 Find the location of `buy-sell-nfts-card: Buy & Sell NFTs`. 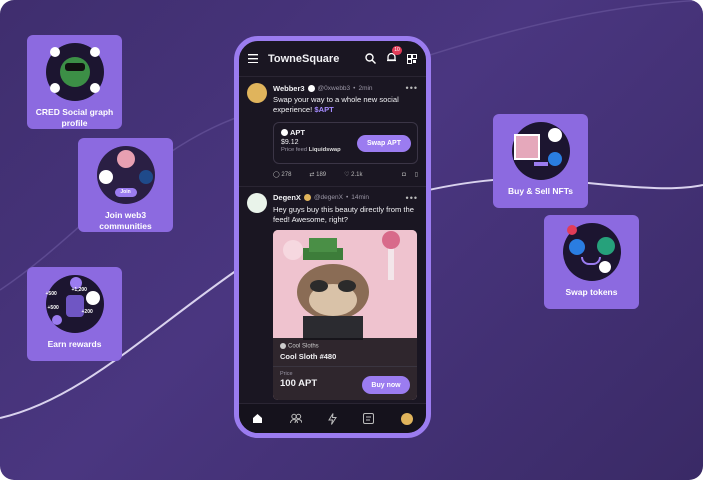

buy-sell-nfts-card: Buy & Sell NFTs is located at coordinates (540, 161).